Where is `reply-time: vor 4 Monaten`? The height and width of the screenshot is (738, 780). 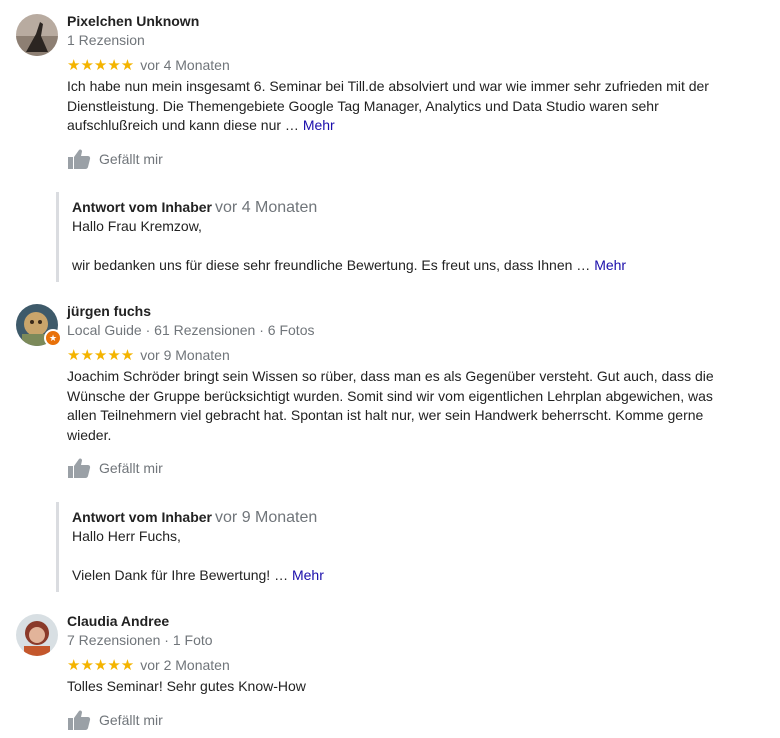
reply-time: vor 4 Monaten is located at coordinates (266, 207).